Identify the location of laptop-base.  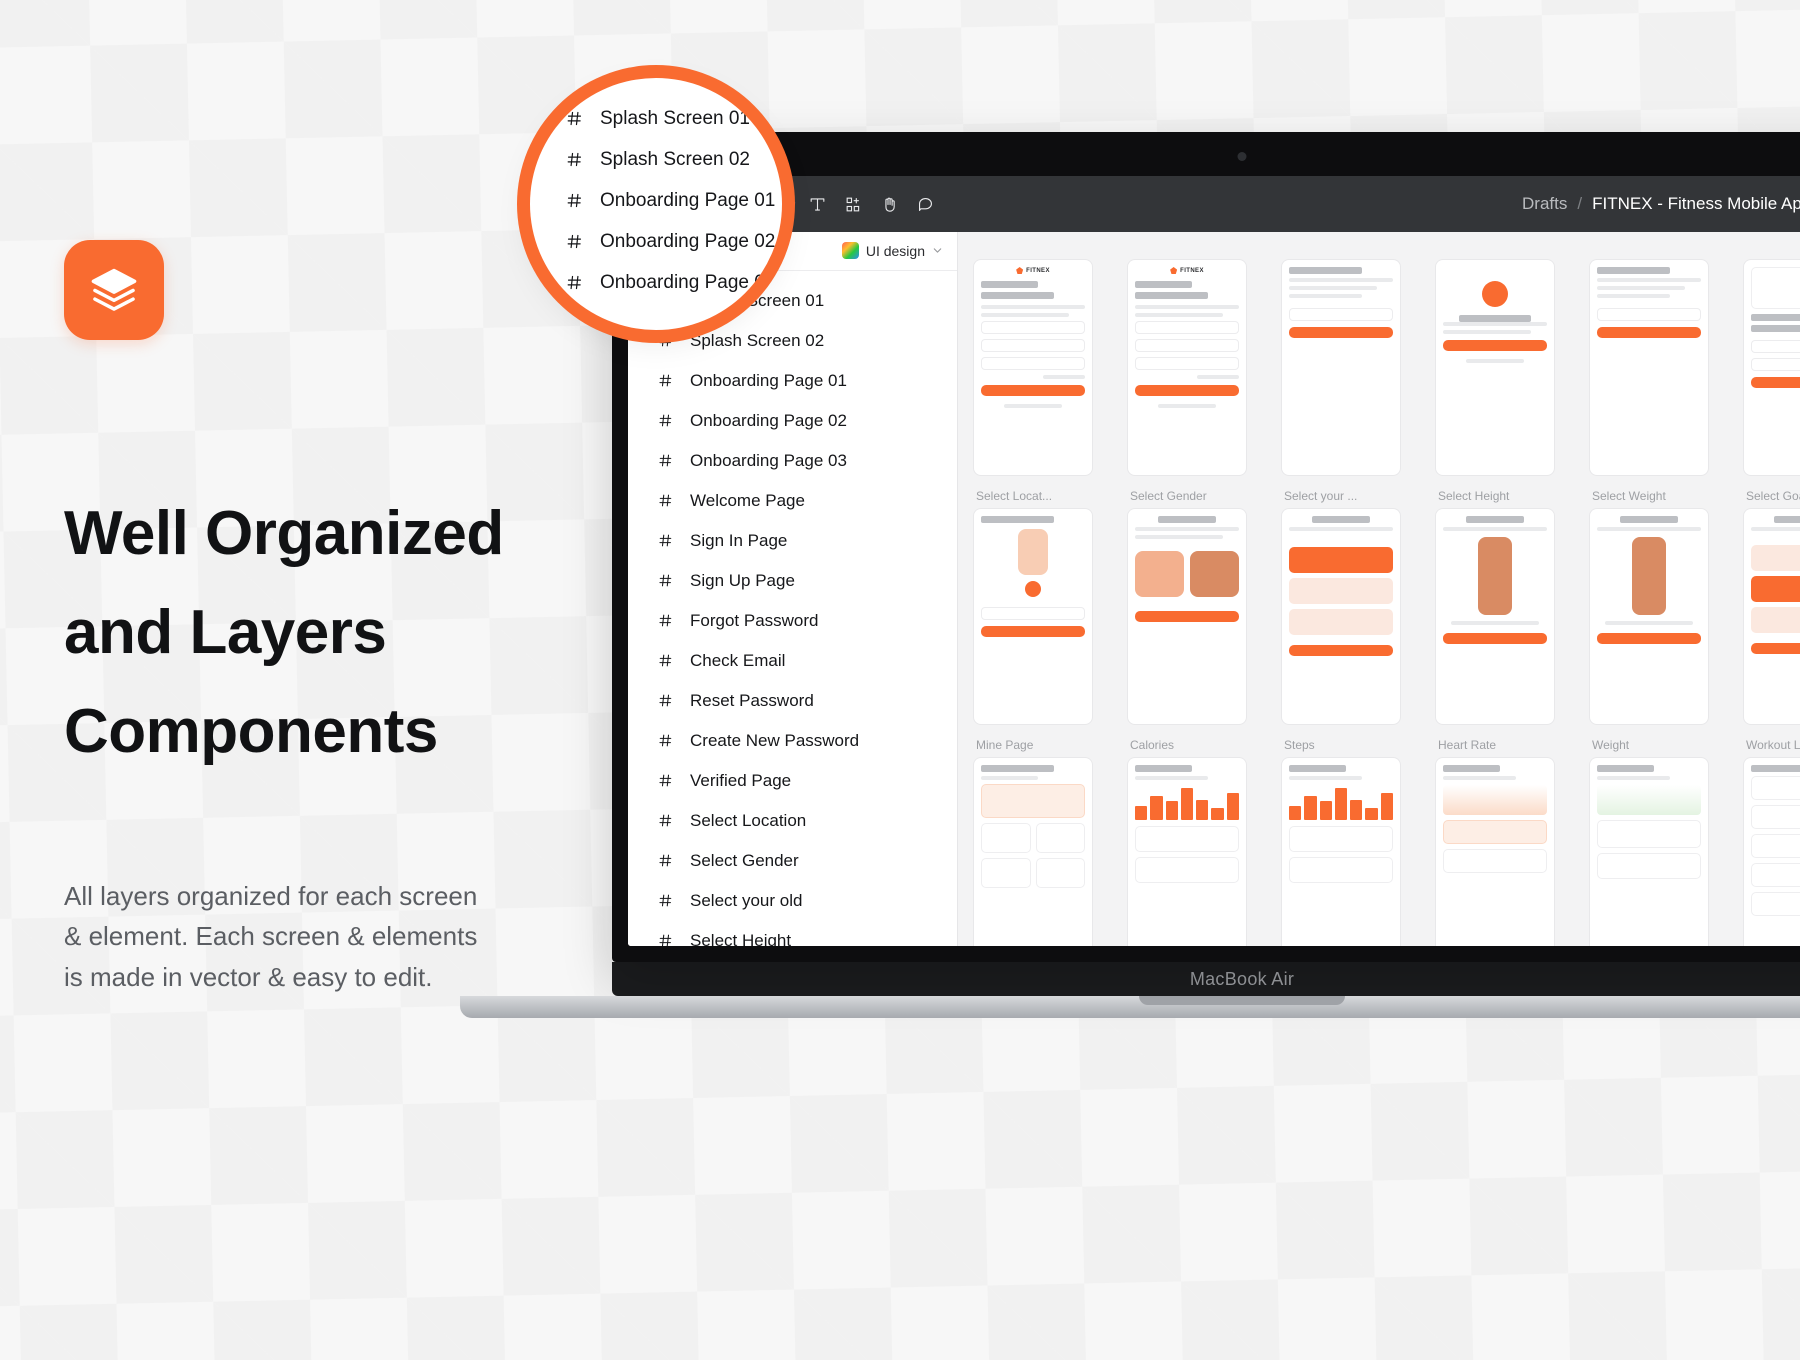
(1130, 1007).